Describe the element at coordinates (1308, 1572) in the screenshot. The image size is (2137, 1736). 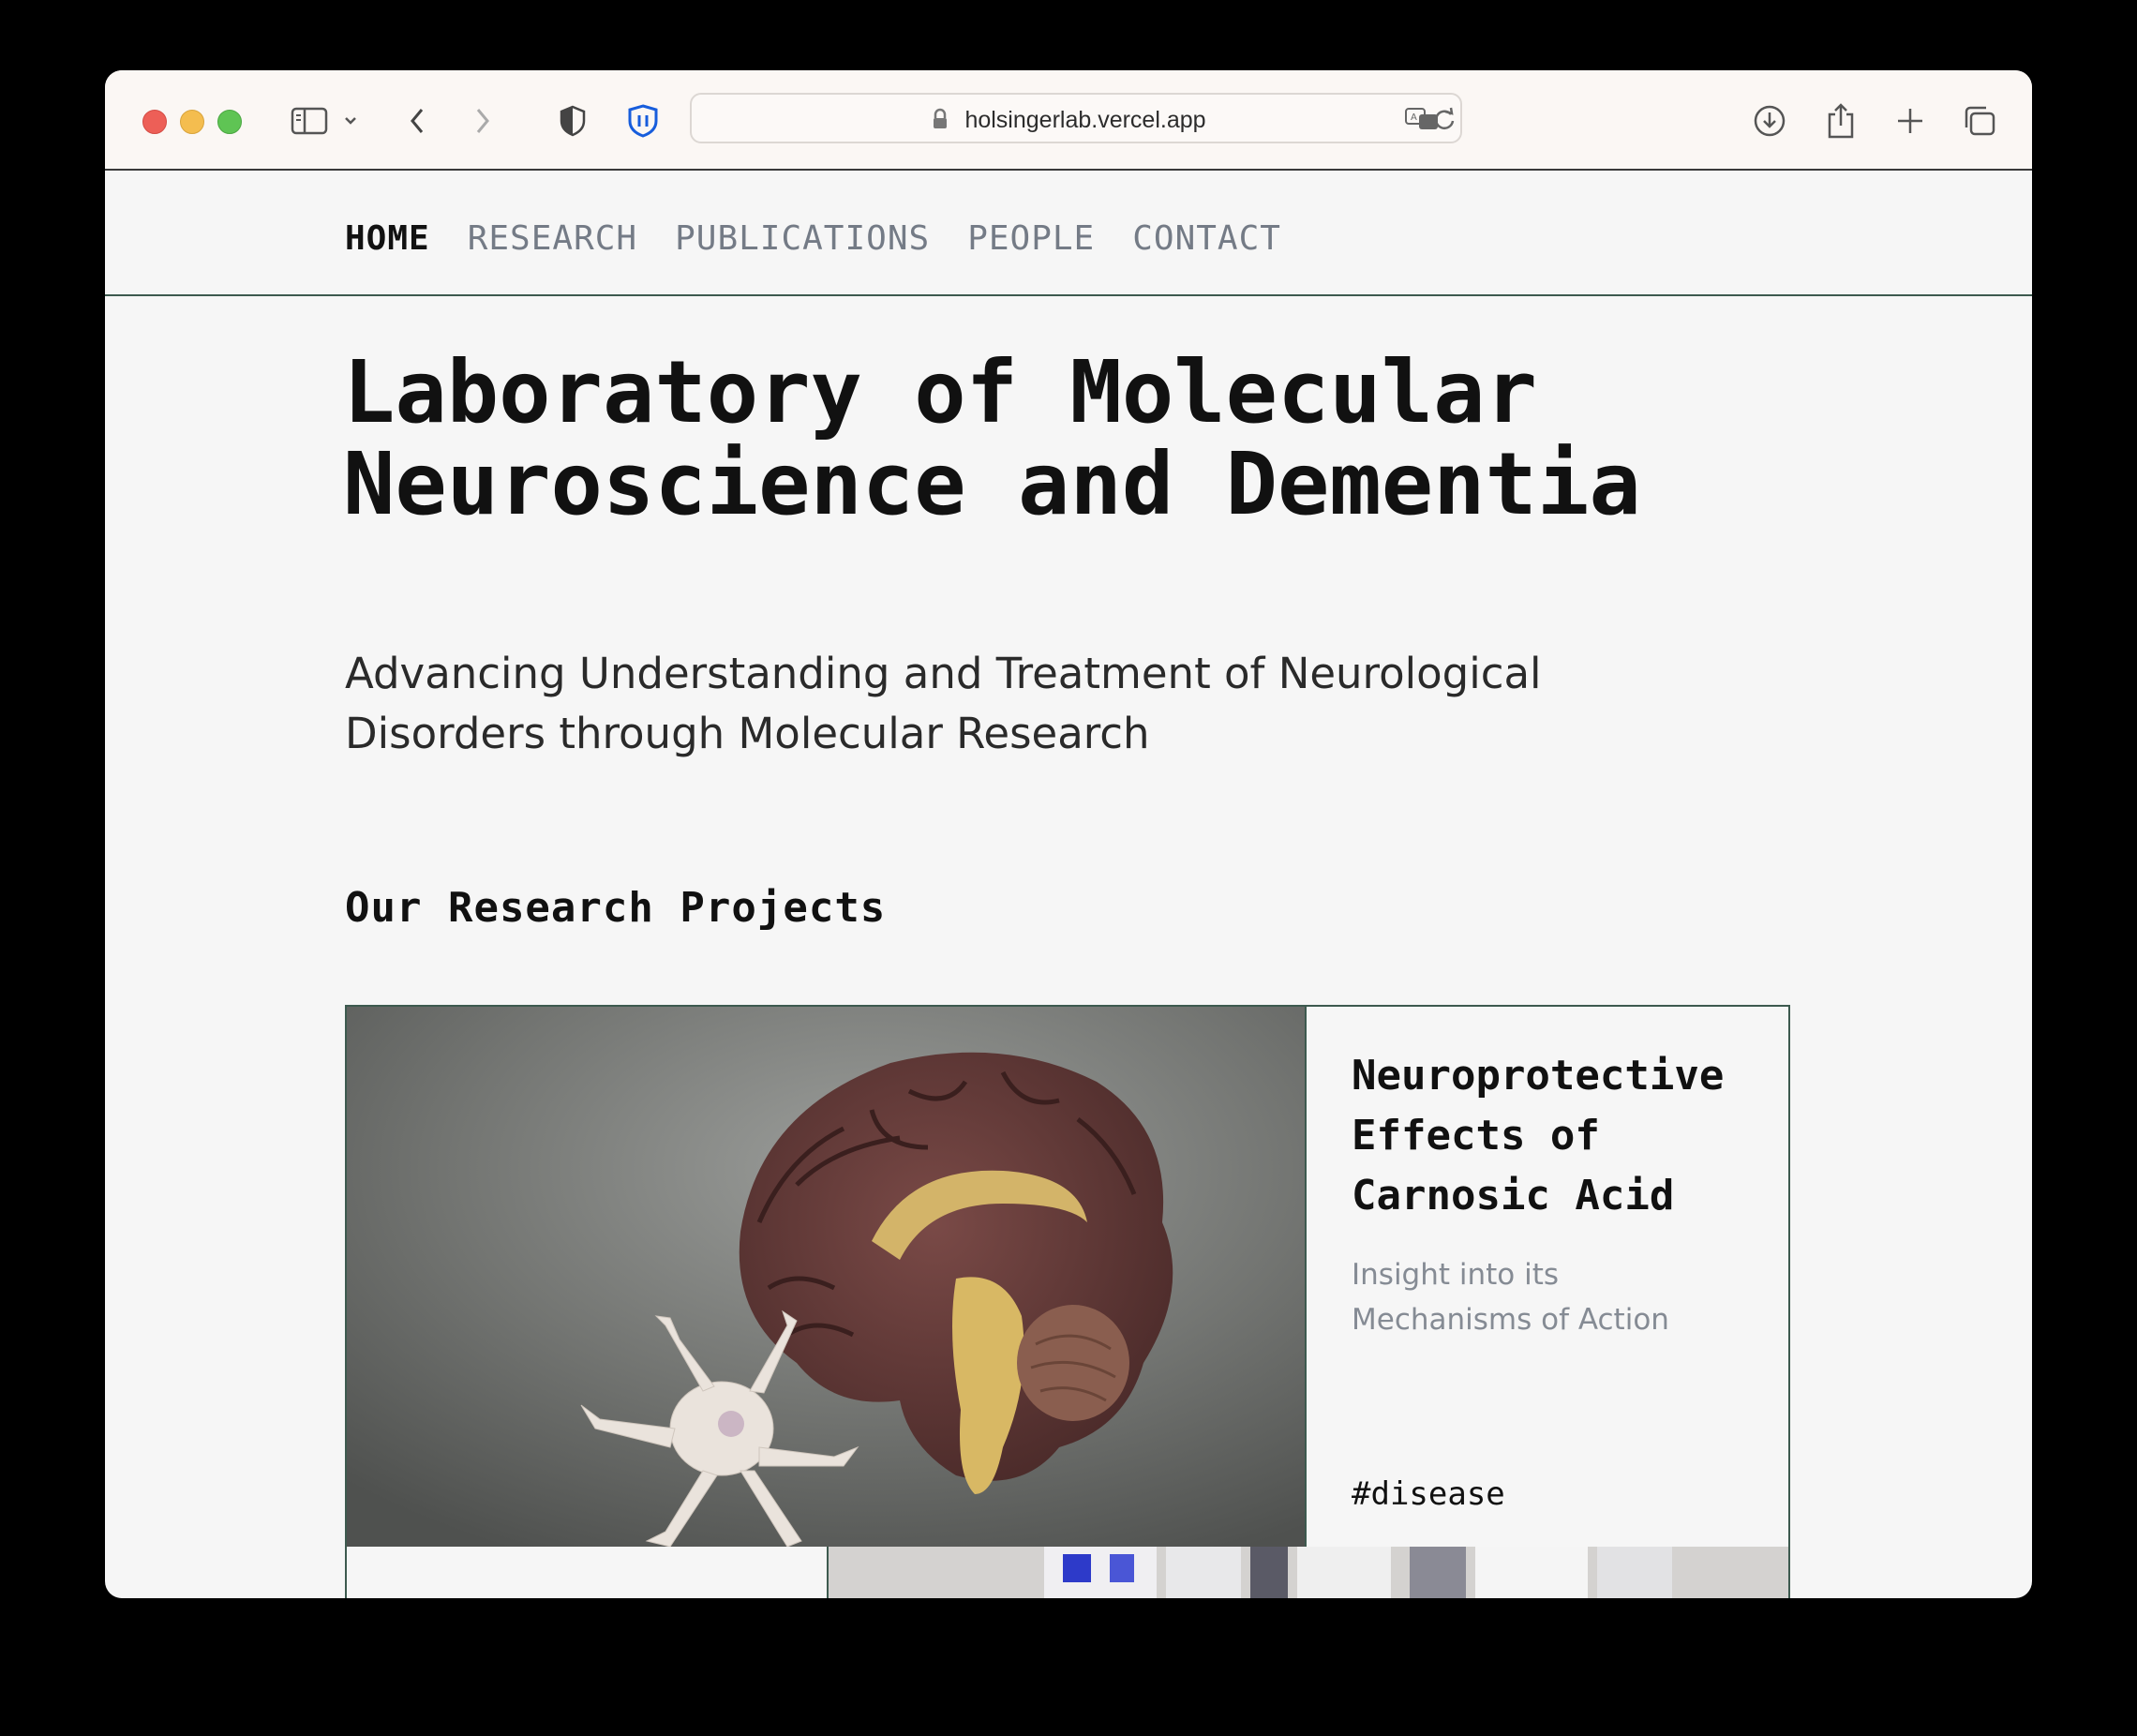
I see `project-card-3-image` at that location.